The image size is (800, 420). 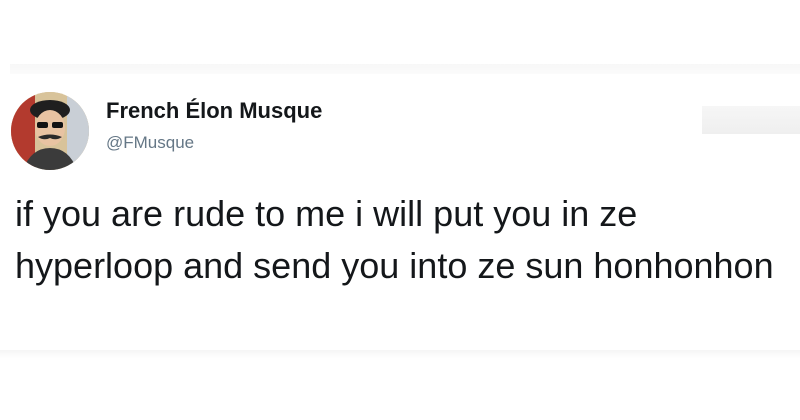 What do you see at coordinates (405, 69) in the screenshot?
I see `top-divider` at bounding box center [405, 69].